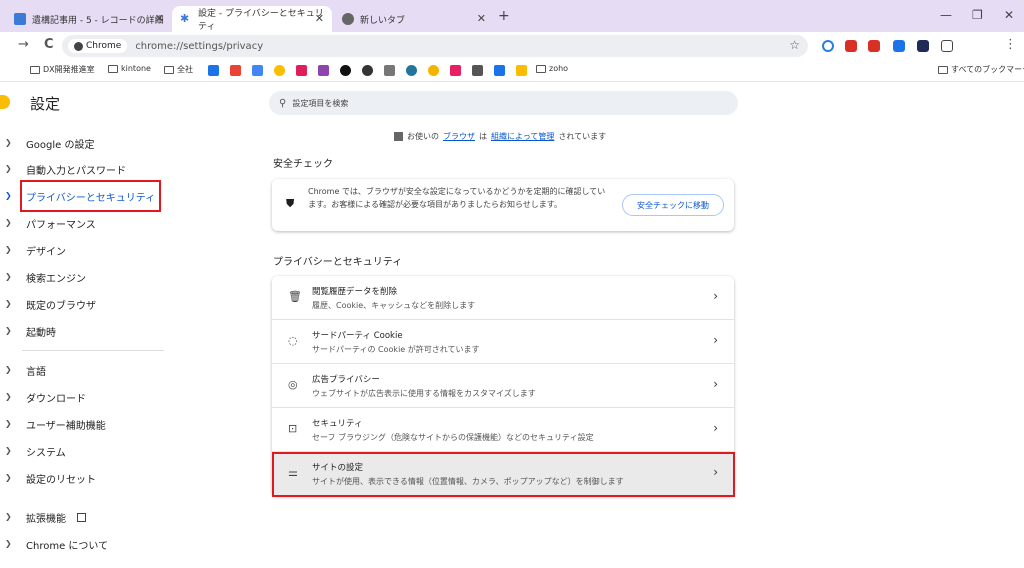 This screenshot has height=568, width=1024. I want to click on sidebar-item-extensions: 拡張機能, so click(56, 517).